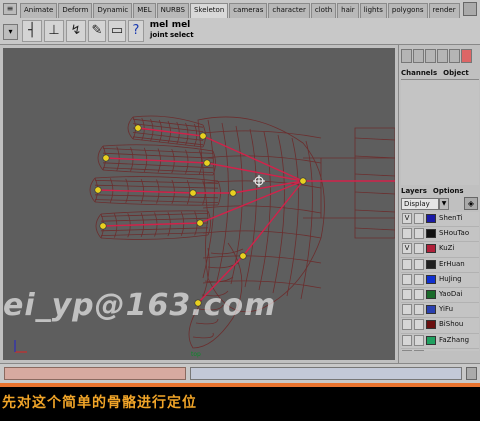 This screenshot has width=480, height=421. What do you see at coordinates (39, 10) in the screenshot?
I see `tab-animate: Animate` at bounding box center [39, 10].